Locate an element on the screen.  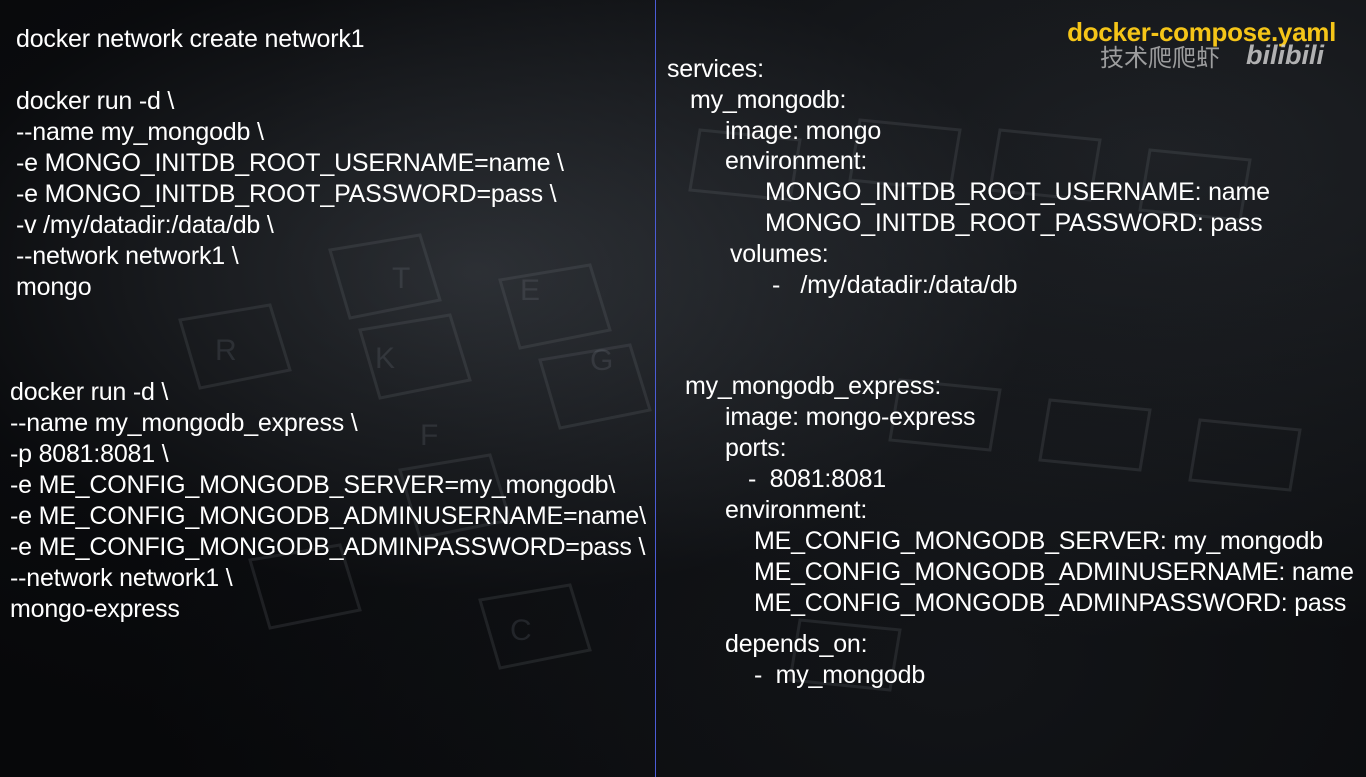
panel-divider is located at coordinates (655, 388).